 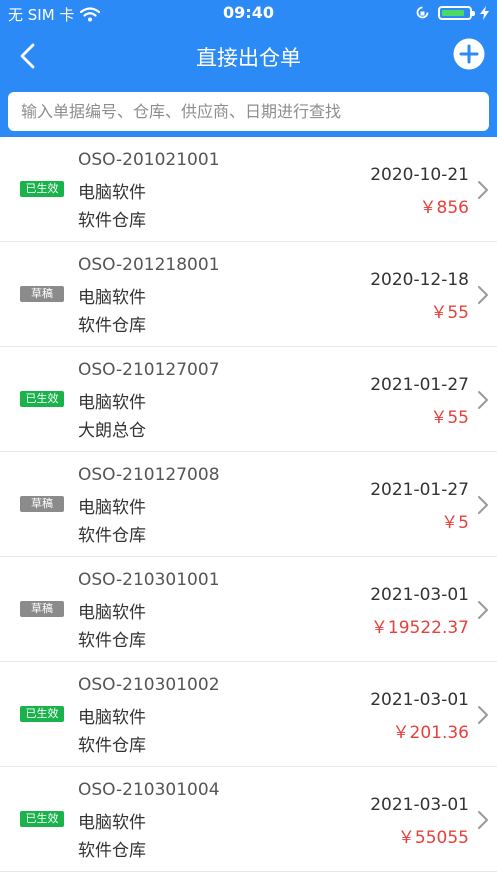 I want to click on order-amount: ￥55055, so click(x=433, y=838).